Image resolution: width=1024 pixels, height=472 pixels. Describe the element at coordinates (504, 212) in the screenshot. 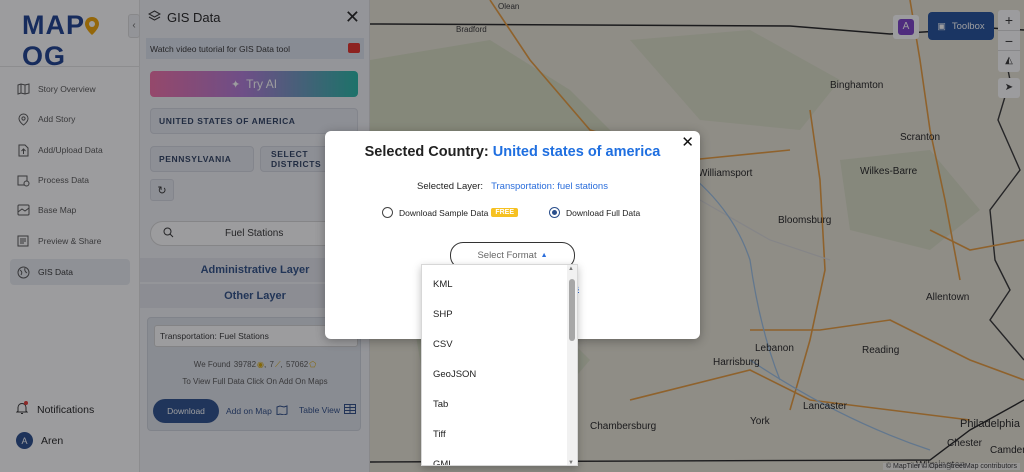

I see `free-badge: FREE` at that location.